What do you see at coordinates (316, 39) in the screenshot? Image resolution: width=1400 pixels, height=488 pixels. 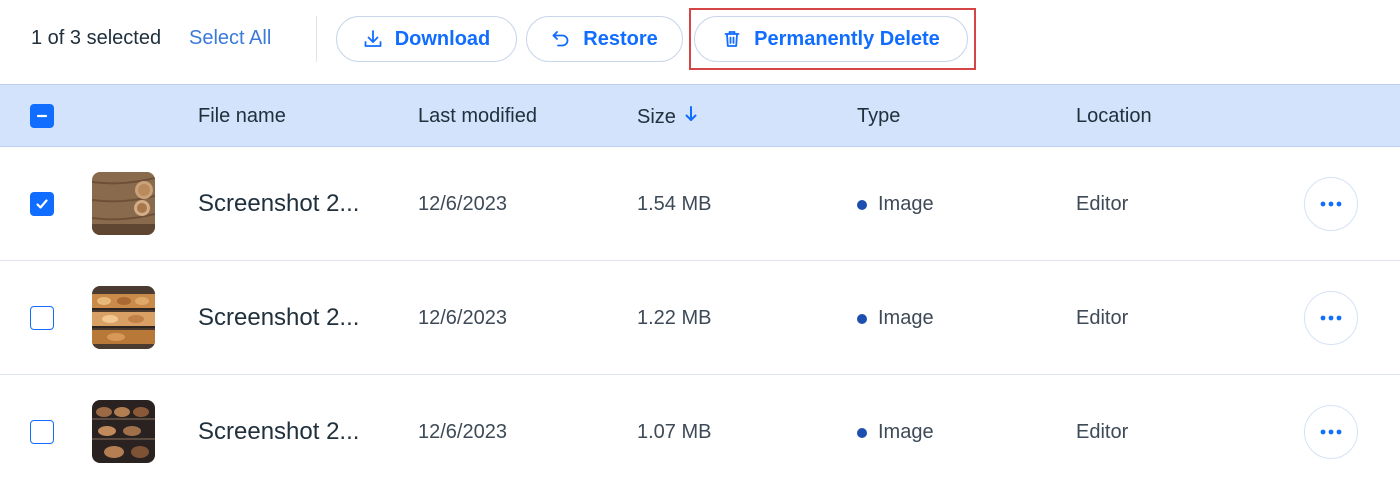 I see `toolbar-divider` at bounding box center [316, 39].